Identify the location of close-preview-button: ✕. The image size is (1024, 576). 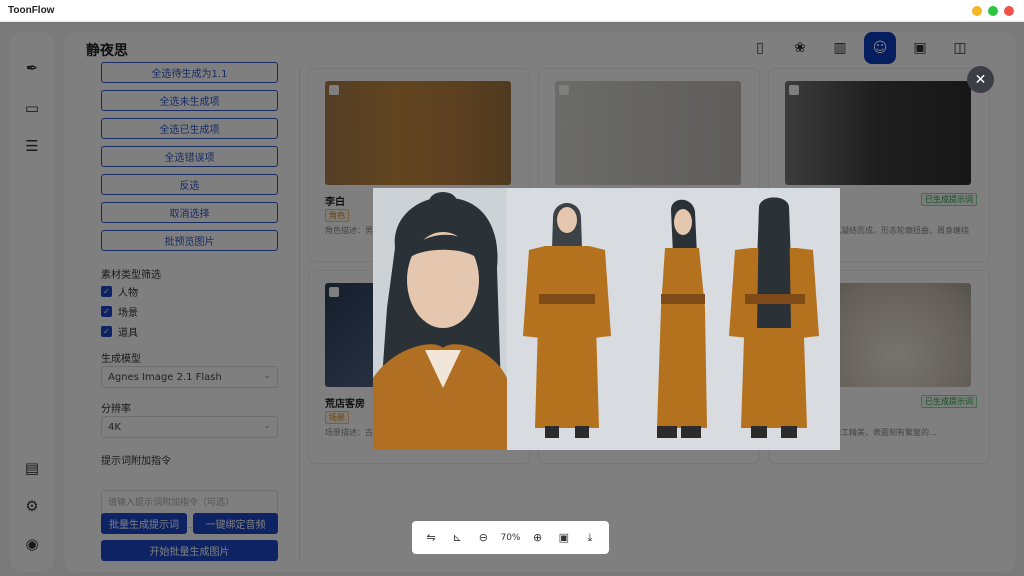
(980, 79).